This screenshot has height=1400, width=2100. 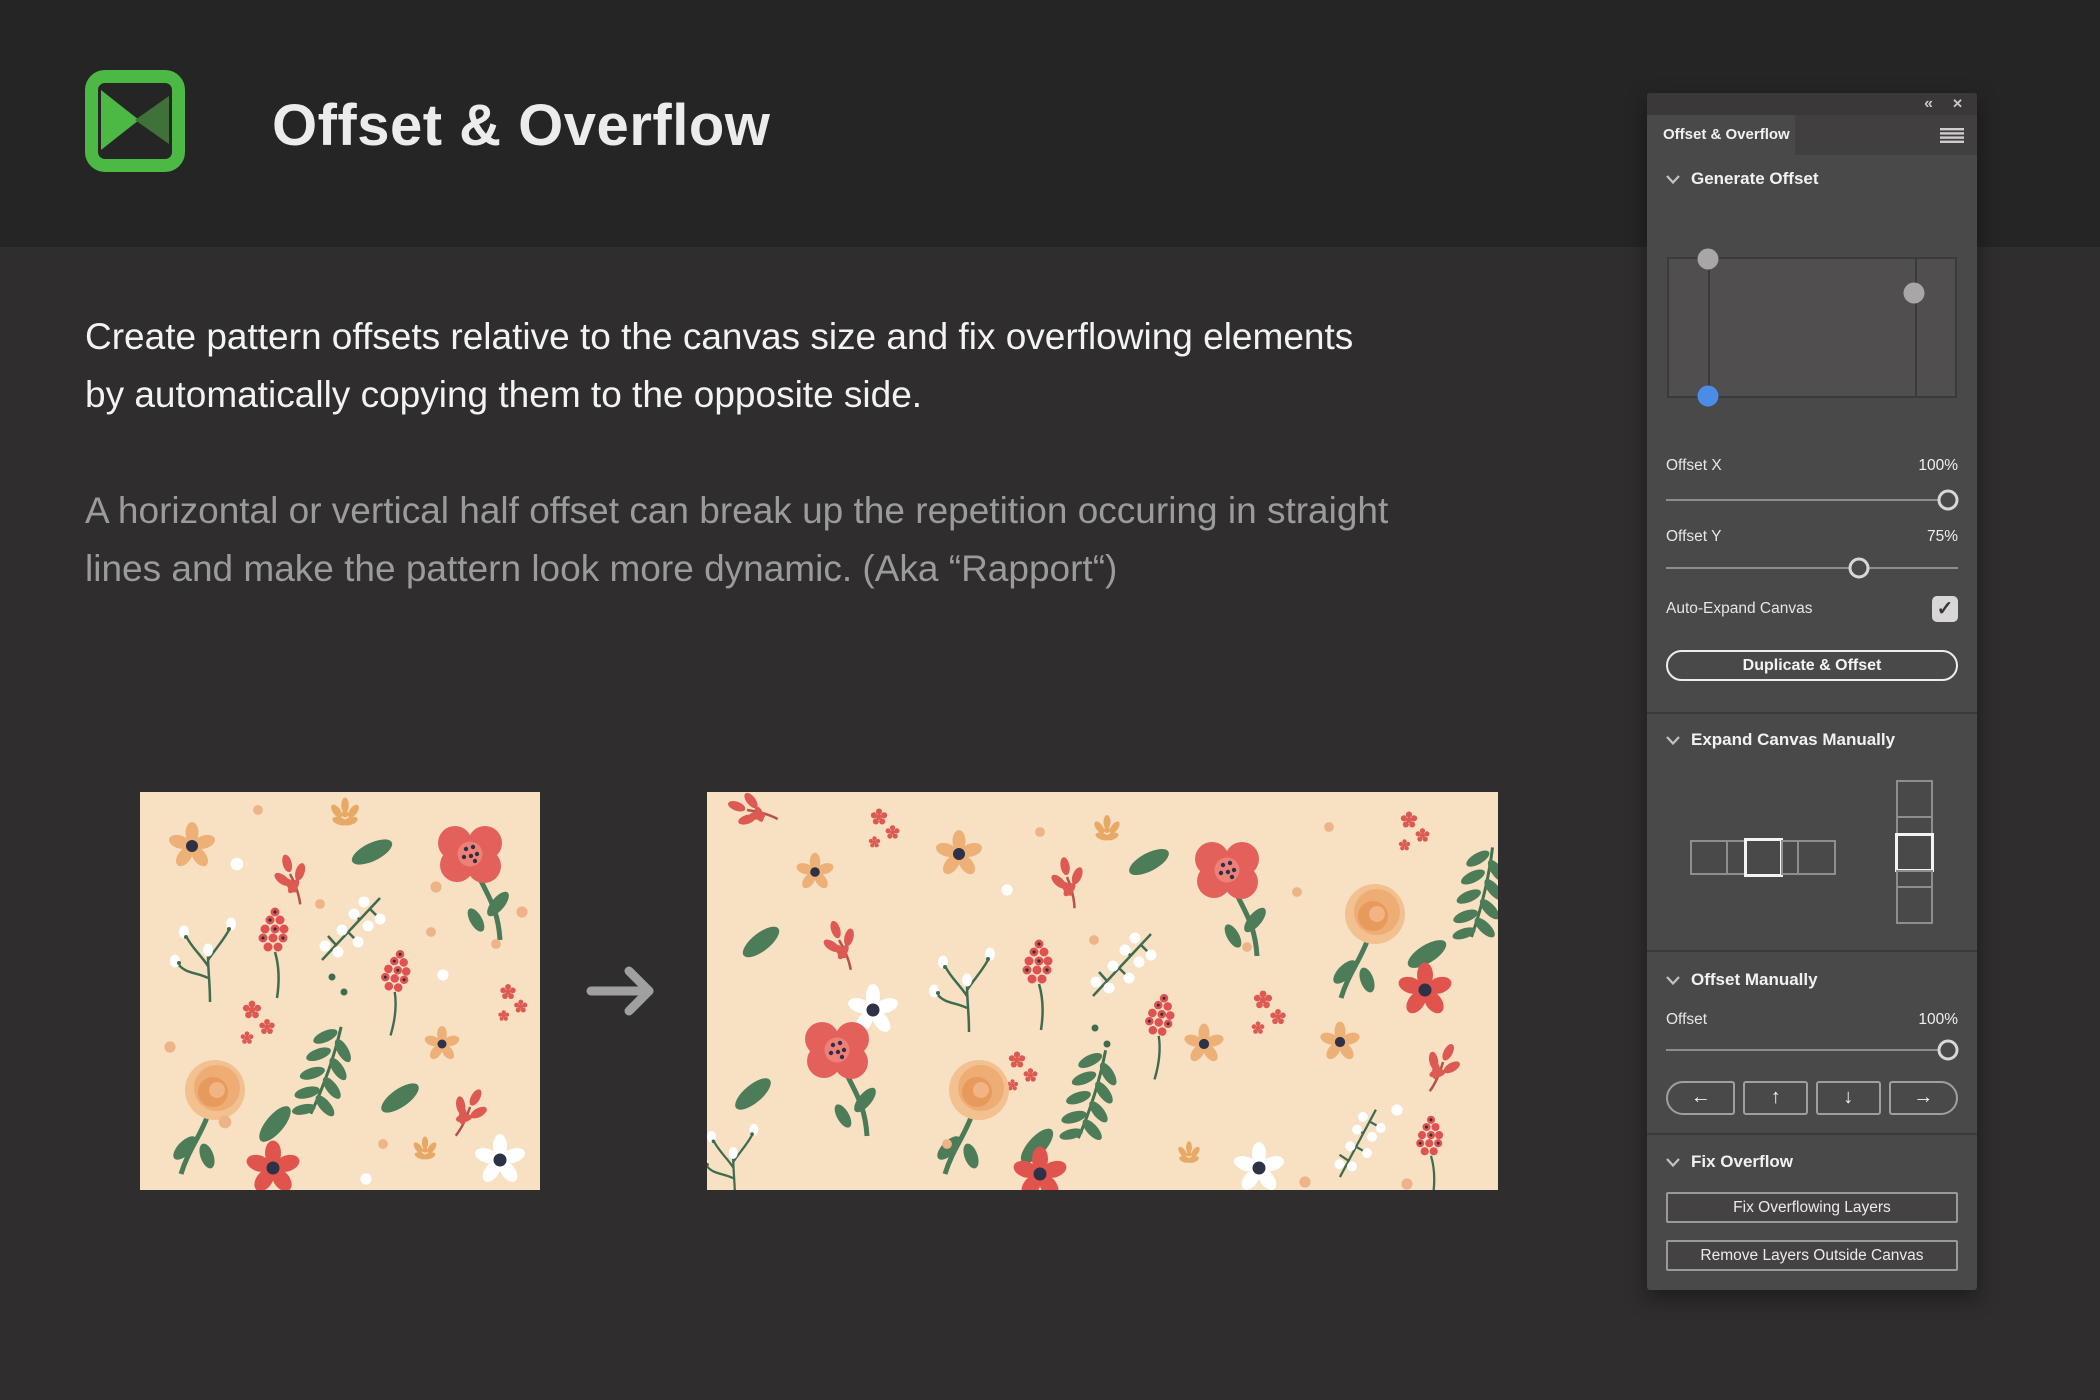 I want to click on fix-overflowing-layers-button: Fix Overflowing Layers, so click(x=1812, y=1207).